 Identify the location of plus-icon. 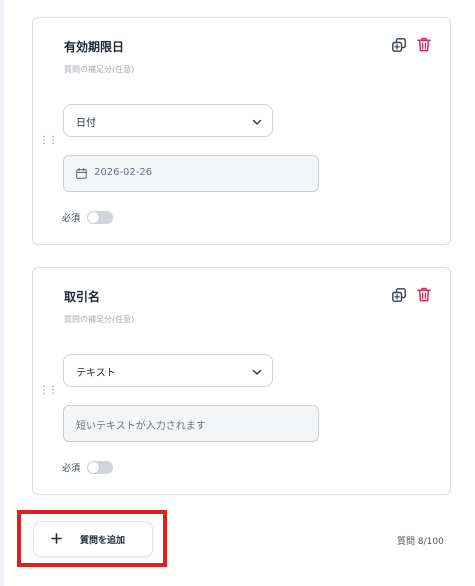
(56, 538).